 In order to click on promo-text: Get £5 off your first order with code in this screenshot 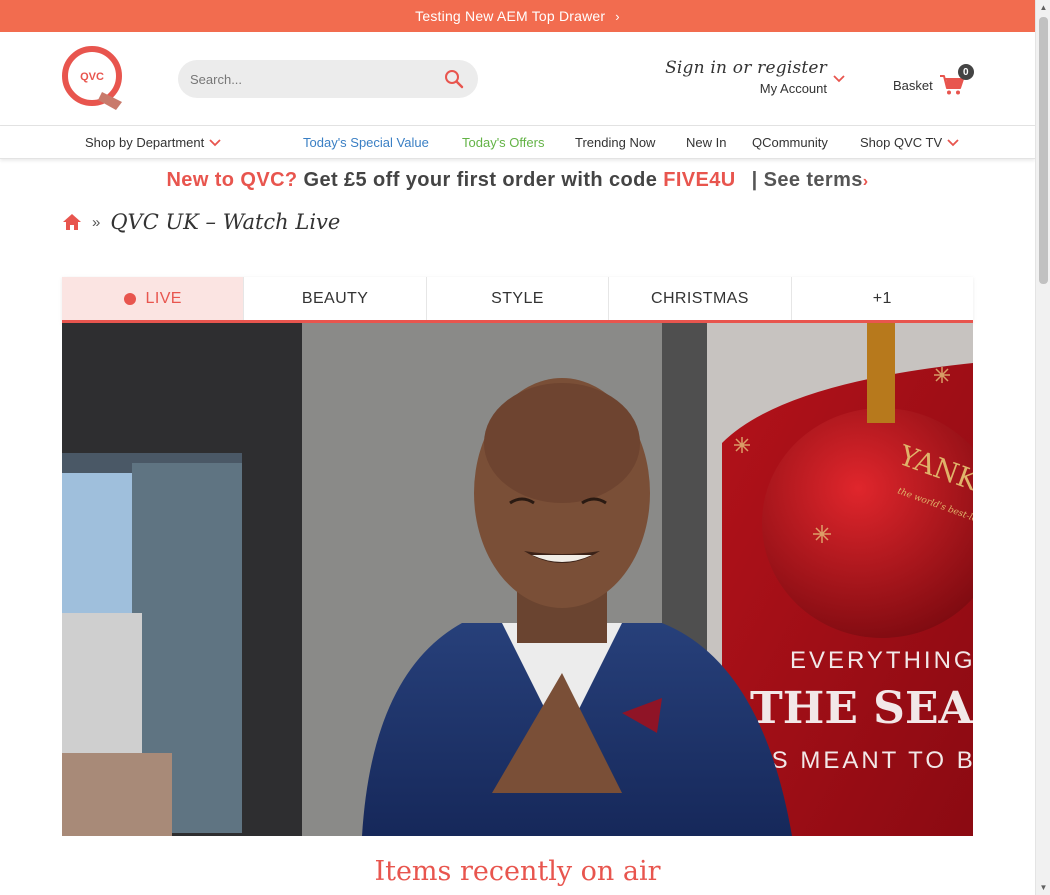, I will do `click(480, 180)`.